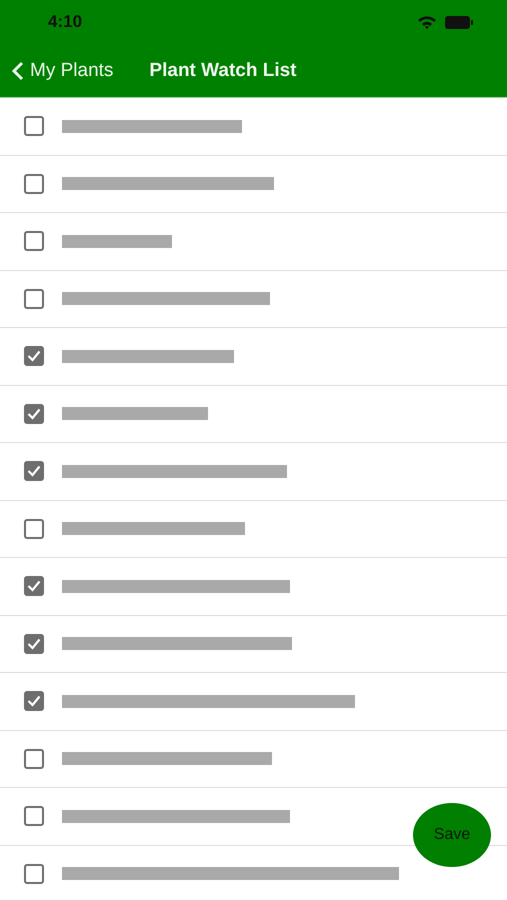 The height and width of the screenshot is (900, 507). Describe the element at coordinates (459, 22) in the screenshot. I see `battery-icon` at that location.